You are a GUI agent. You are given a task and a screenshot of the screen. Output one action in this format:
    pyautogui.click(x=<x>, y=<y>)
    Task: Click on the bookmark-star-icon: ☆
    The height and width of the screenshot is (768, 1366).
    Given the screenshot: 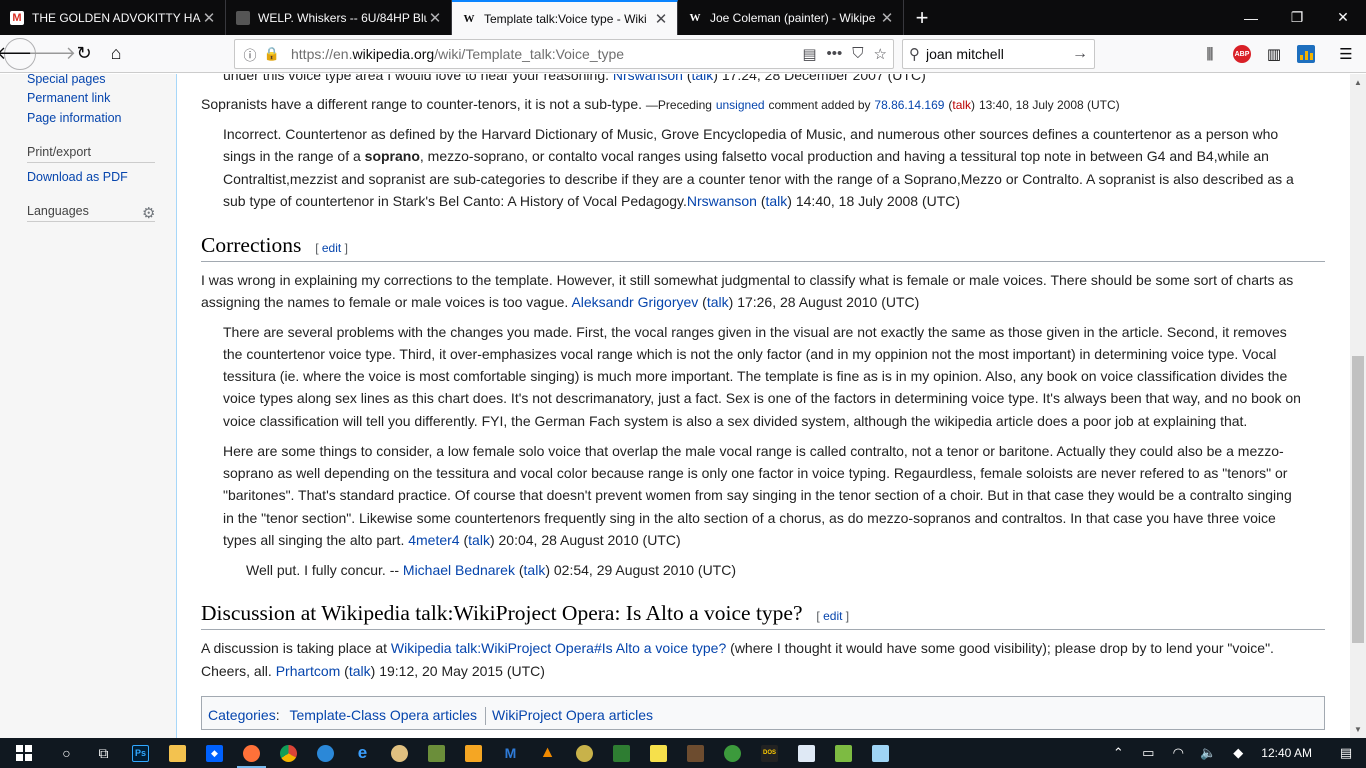 What is the action you would take?
    pyautogui.click(x=880, y=54)
    